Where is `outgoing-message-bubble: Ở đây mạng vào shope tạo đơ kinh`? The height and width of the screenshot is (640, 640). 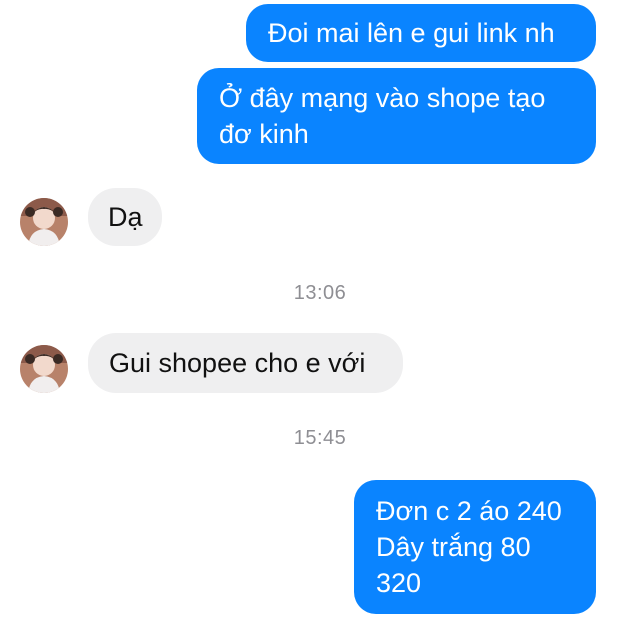 outgoing-message-bubble: Ở đây mạng vào shope tạo đơ kinh is located at coordinates (396, 116).